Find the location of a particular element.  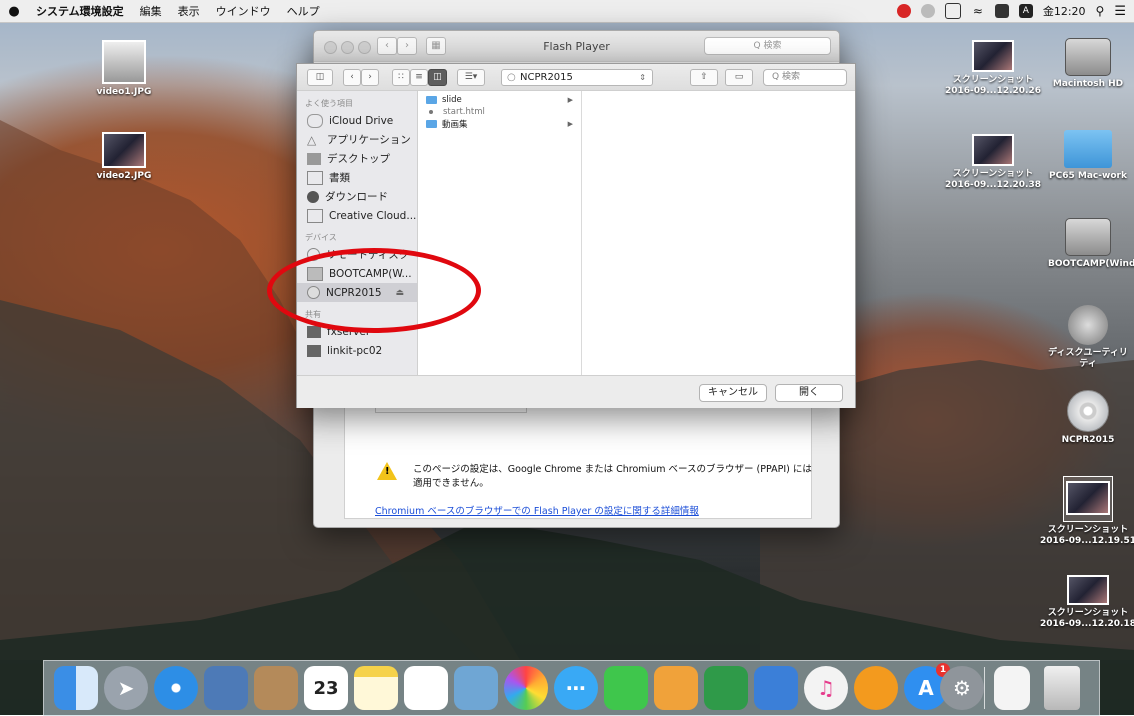

desktop-icon-video1: video1.JPG is located at coordinates (124, 69).